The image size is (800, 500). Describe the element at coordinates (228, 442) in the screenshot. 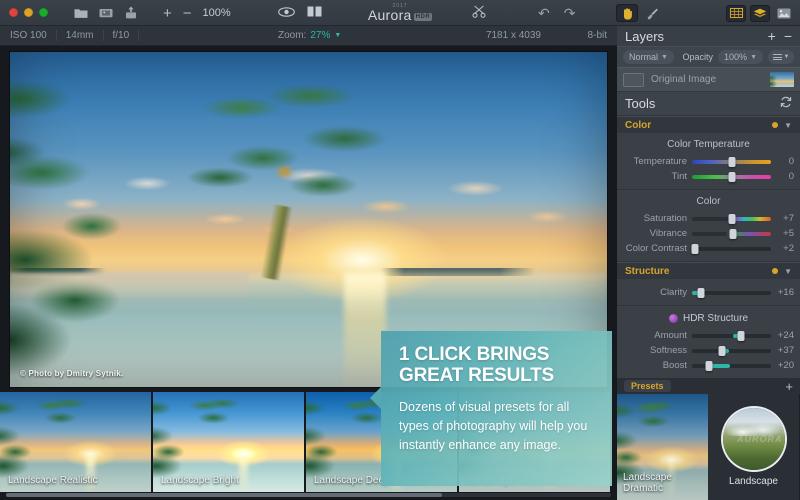

I see `filmstrip-item-1: Landscape Bright` at that location.